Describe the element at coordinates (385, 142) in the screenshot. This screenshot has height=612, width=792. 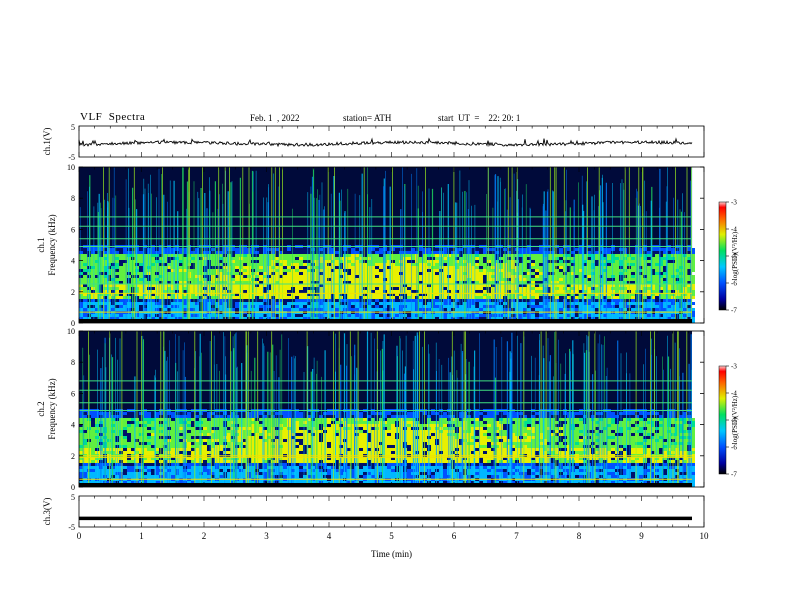
I see `ch1-waveform-line` at that location.